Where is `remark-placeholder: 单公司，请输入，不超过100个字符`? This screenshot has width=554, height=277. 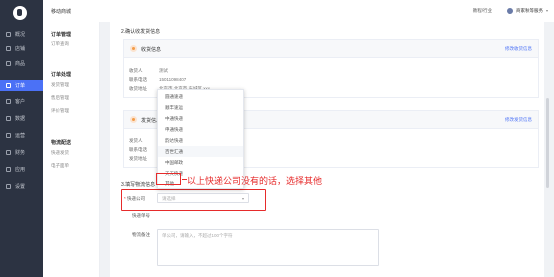 remark-placeholder: 单公司，请输入，不超过100个字符 is located at coordinates (197, 235).